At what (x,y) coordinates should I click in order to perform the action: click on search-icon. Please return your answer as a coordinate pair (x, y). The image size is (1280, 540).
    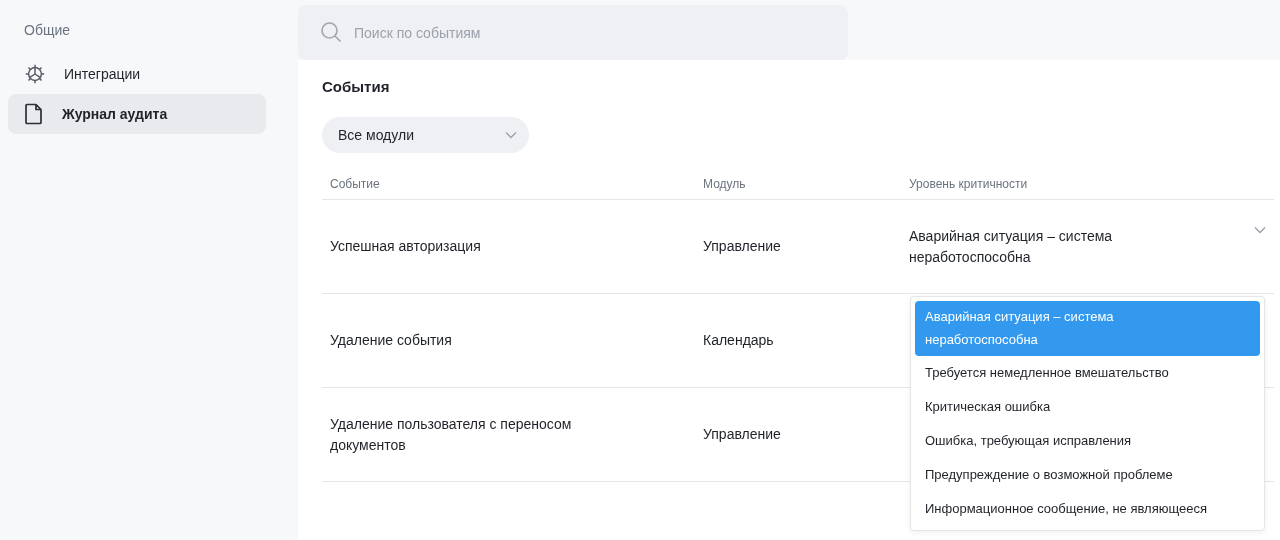
    Looking at the image, I should click on (331, 32).